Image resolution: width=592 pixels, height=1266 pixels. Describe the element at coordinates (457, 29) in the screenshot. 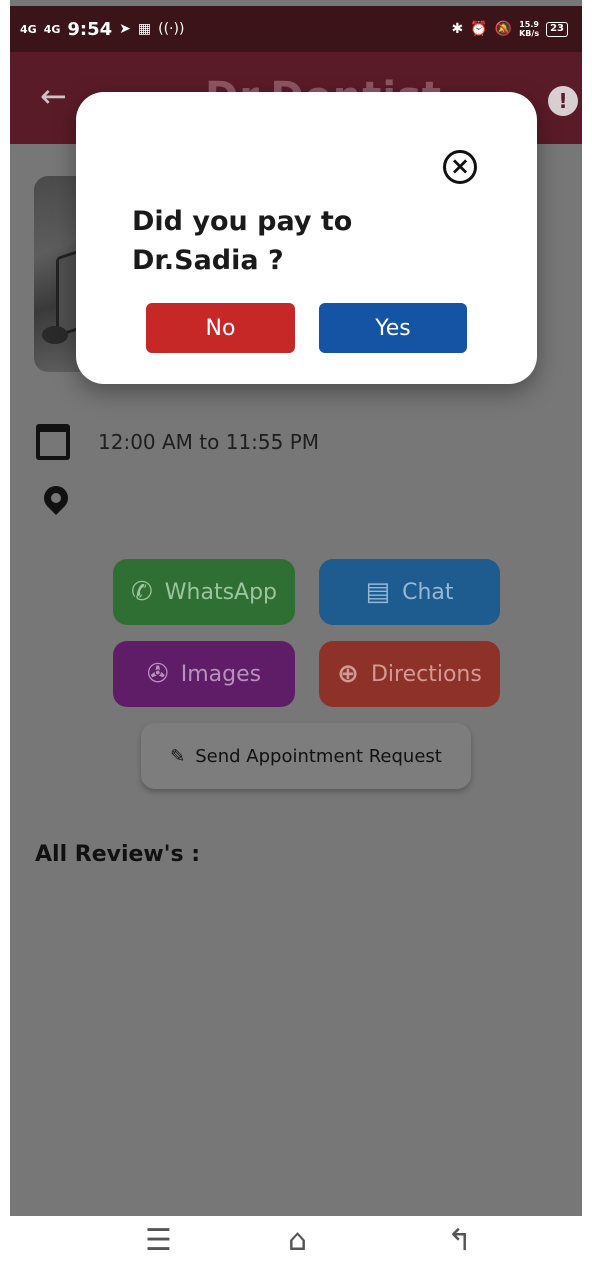

I see `bluetooth-icon: ✱` at that location.